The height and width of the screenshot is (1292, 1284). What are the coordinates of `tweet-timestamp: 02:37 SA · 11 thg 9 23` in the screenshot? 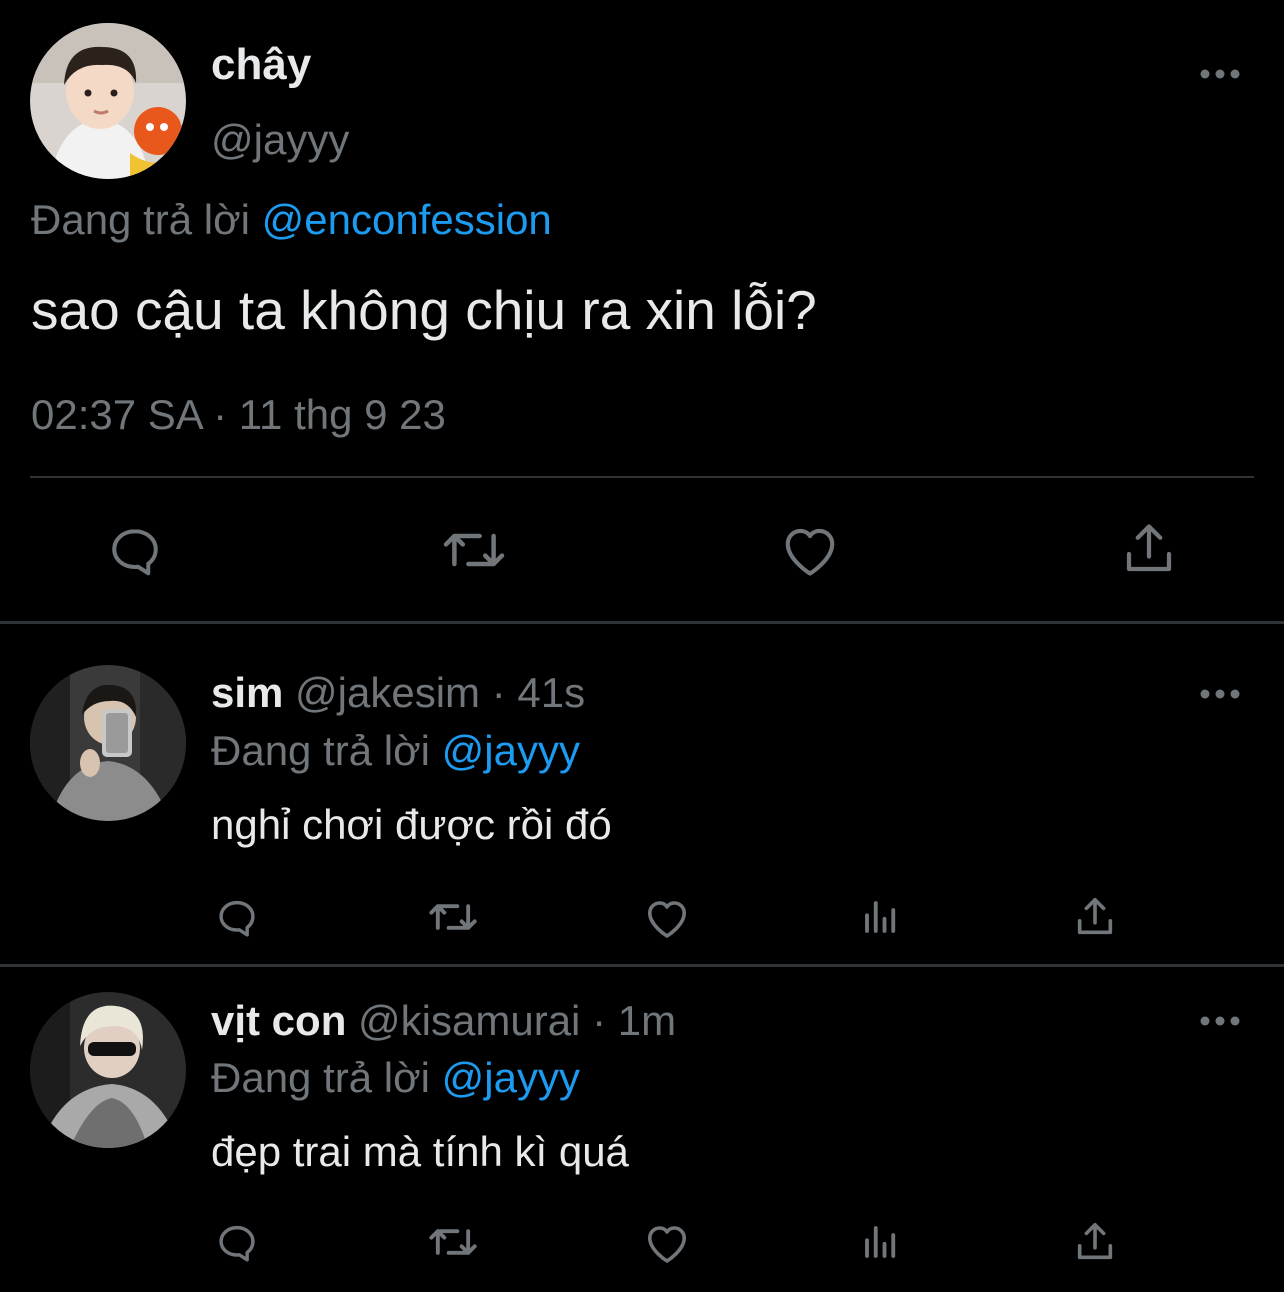 It's located at (238, 415).